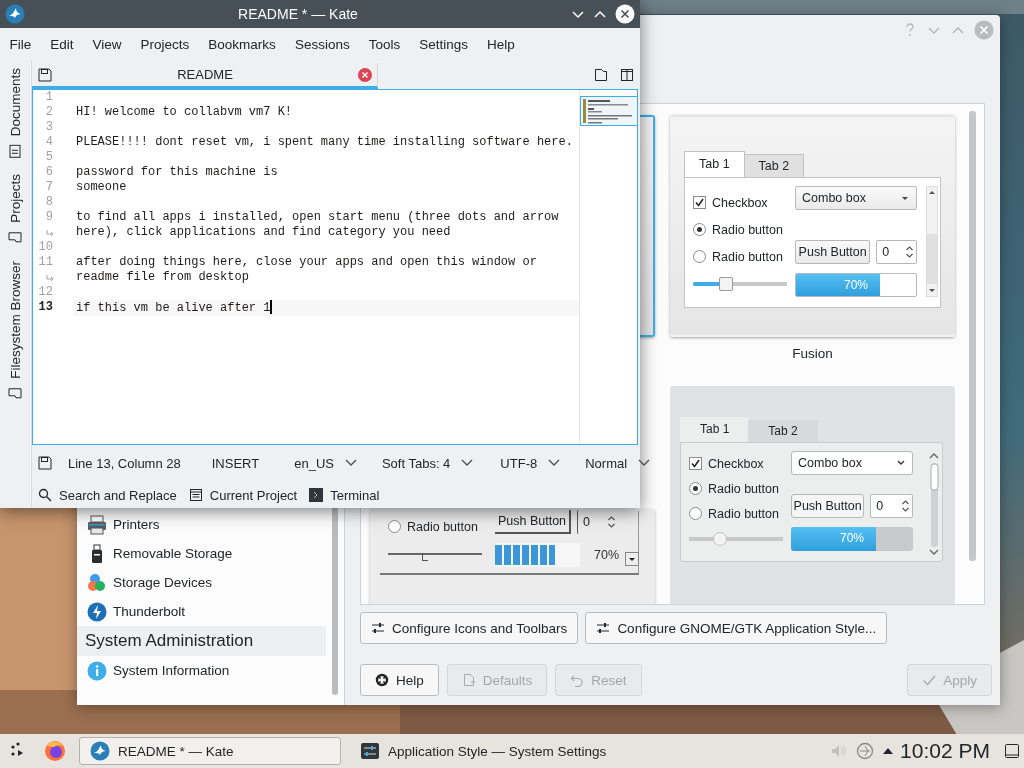 This screenshot has width=1024, height=768. Describe the element at coordinates (428, 463) in the screenshot. I see `status-dropdown: Soft Tabs: 4` at that location.